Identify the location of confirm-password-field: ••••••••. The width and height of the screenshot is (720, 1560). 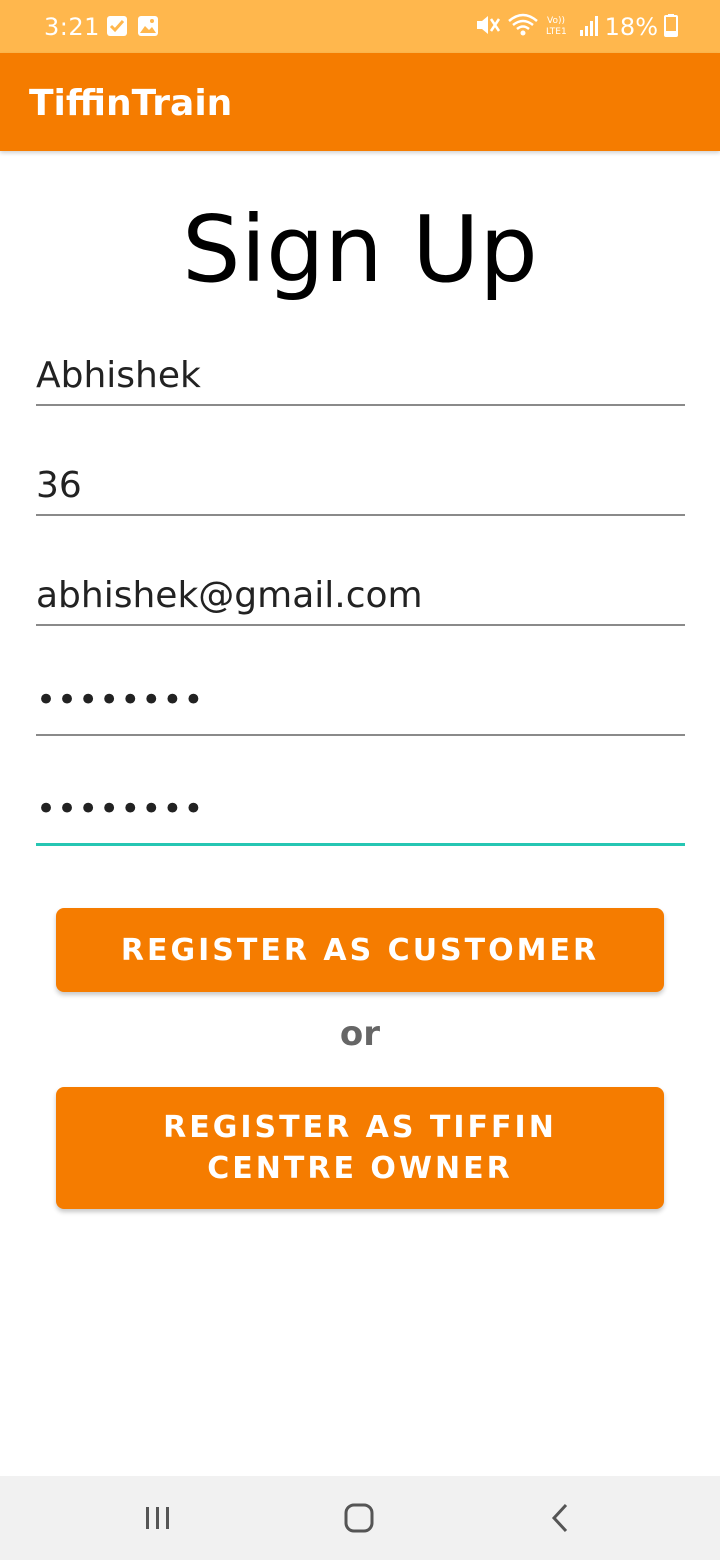
(360, 811).